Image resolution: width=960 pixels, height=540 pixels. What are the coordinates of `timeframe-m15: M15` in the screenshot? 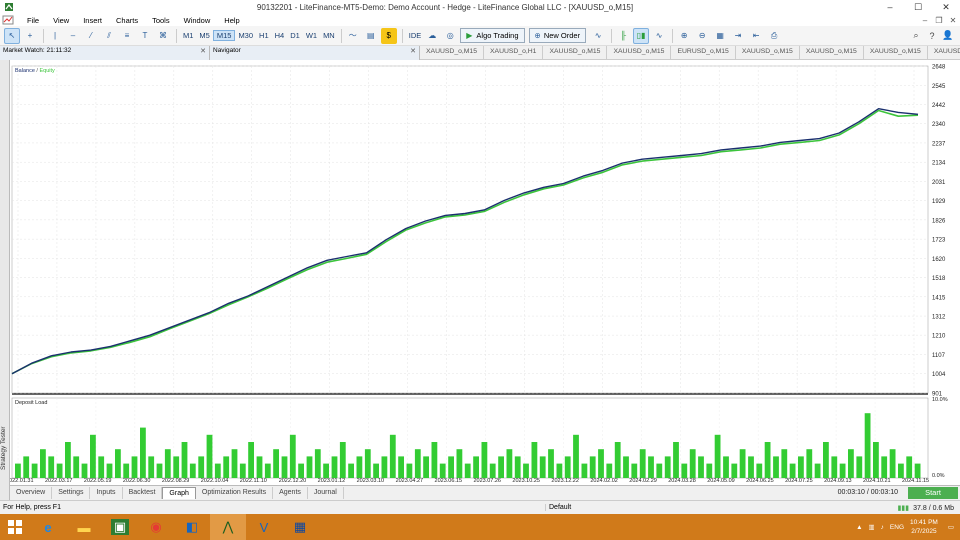 It's located at (224, 35).